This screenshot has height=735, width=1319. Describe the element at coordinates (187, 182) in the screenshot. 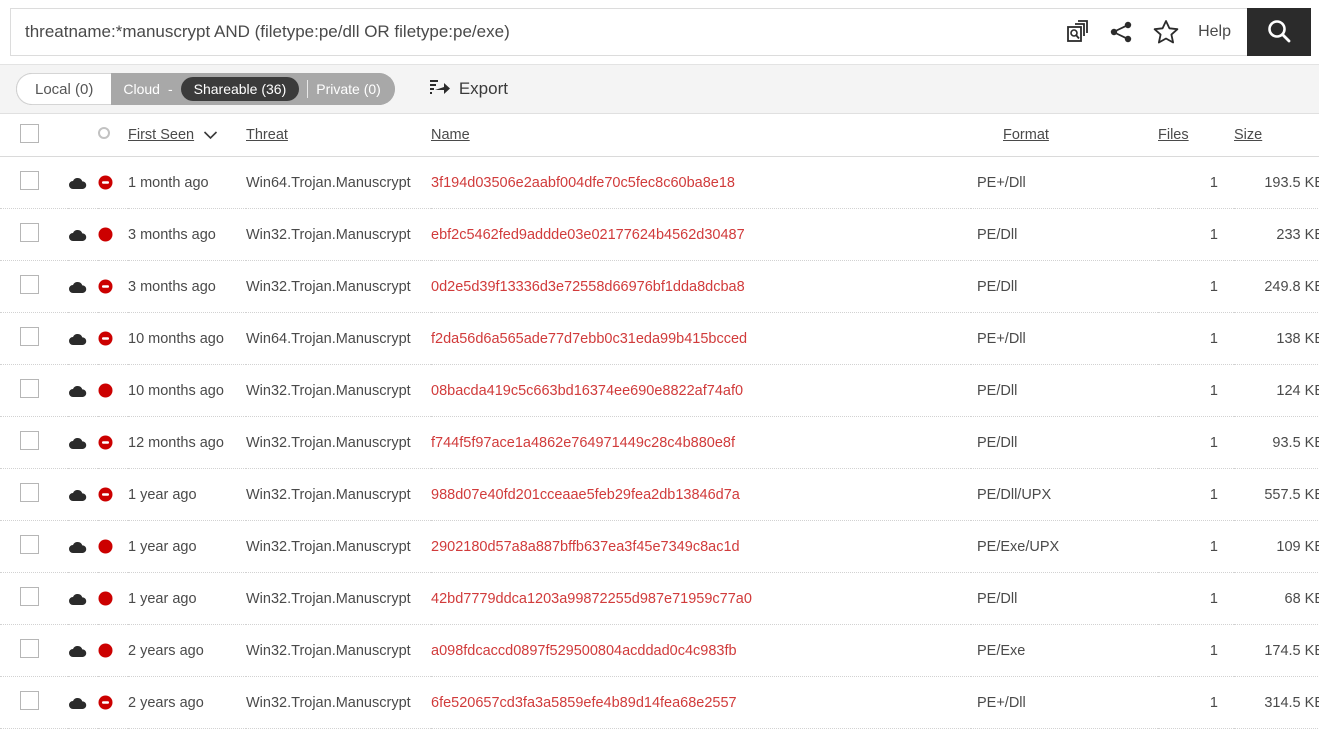

I see `row-first-seen: 1 month ago` at that location.